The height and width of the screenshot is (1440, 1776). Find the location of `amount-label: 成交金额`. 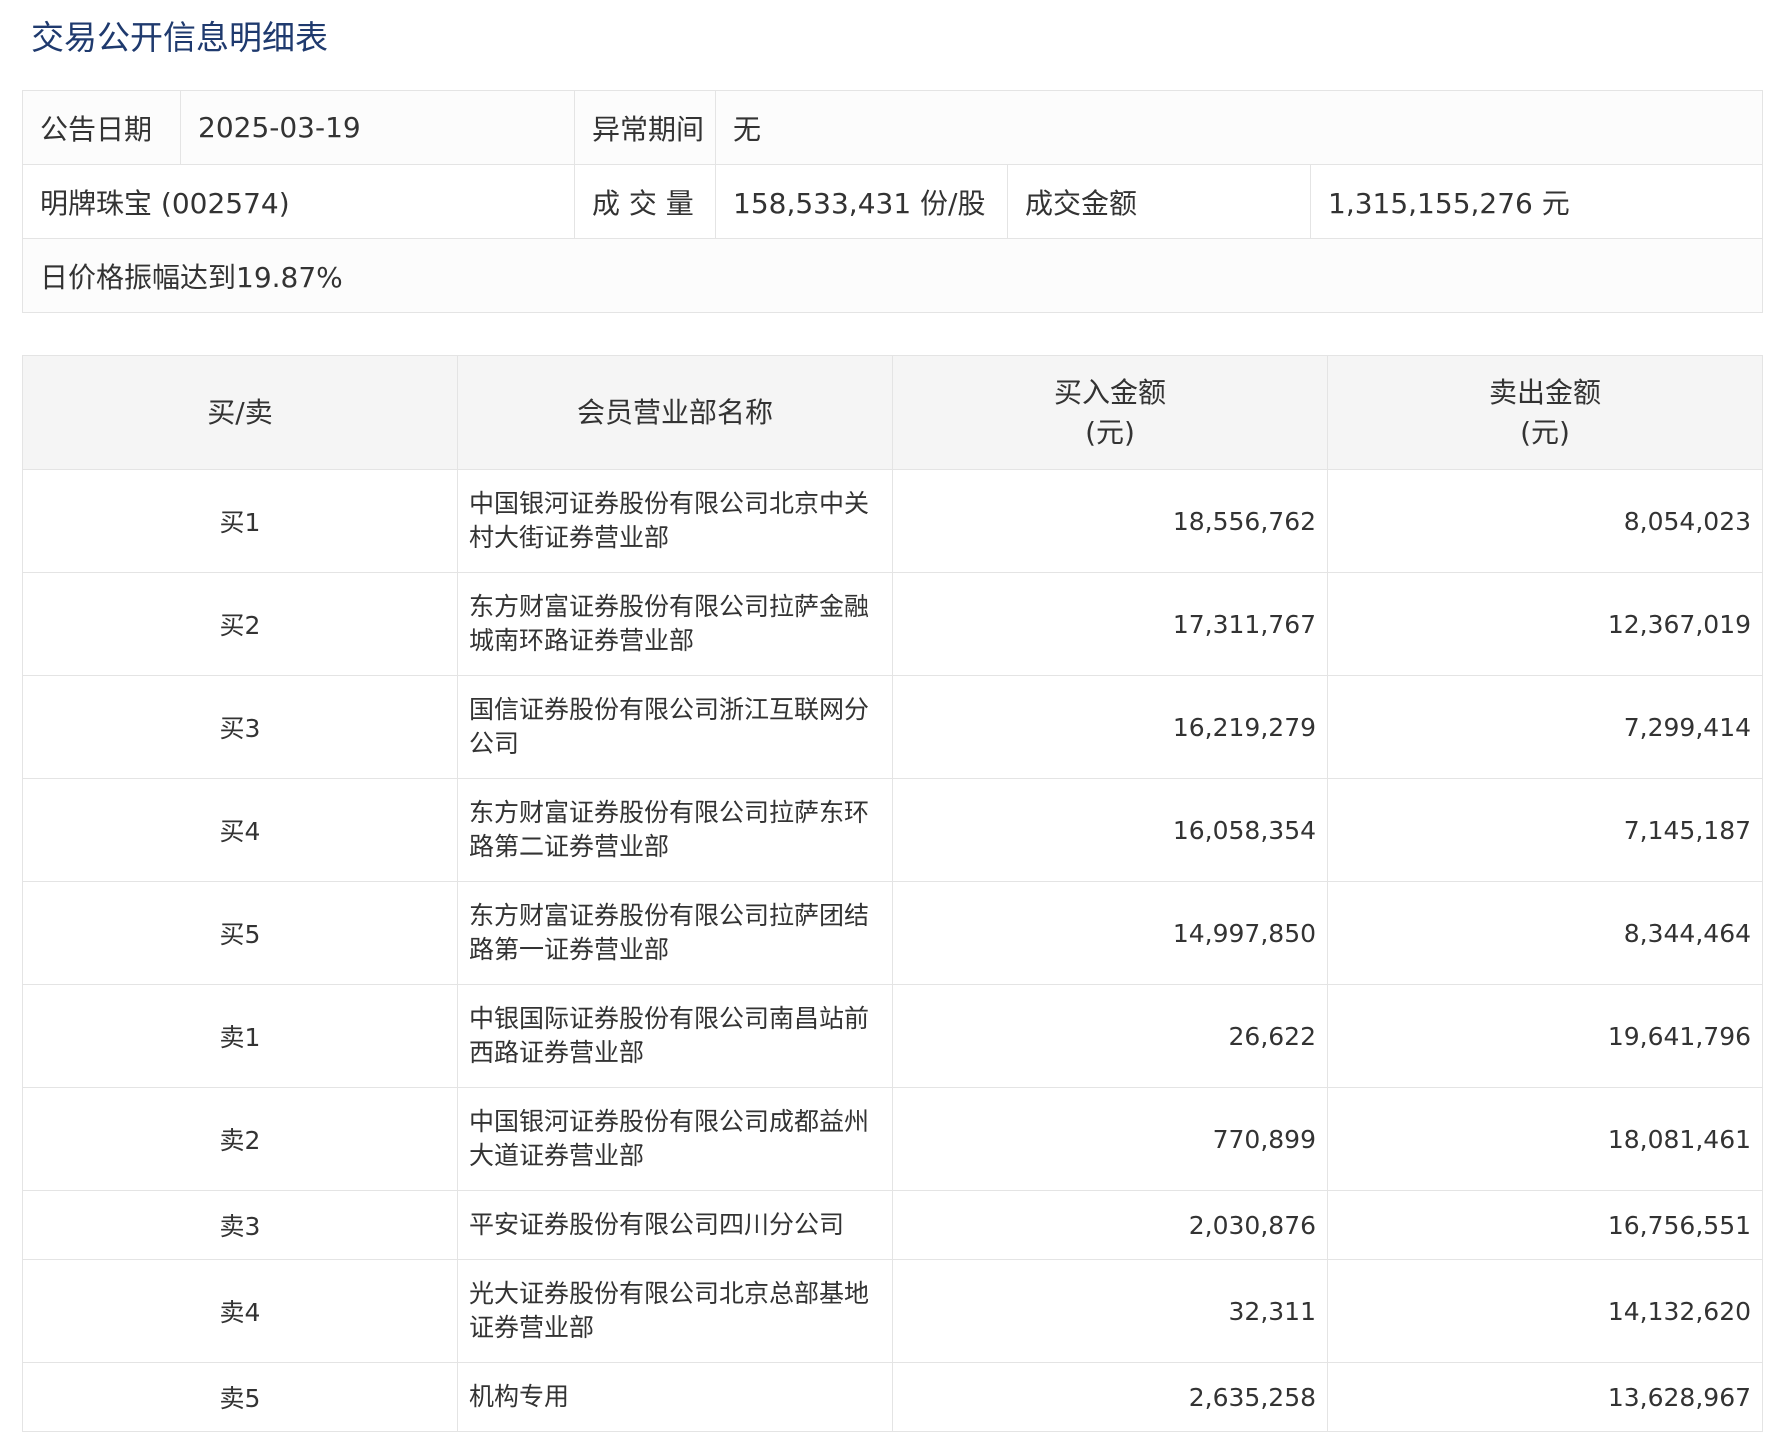

amount-label: 成交金额 is located at coordinates (1159, 201).